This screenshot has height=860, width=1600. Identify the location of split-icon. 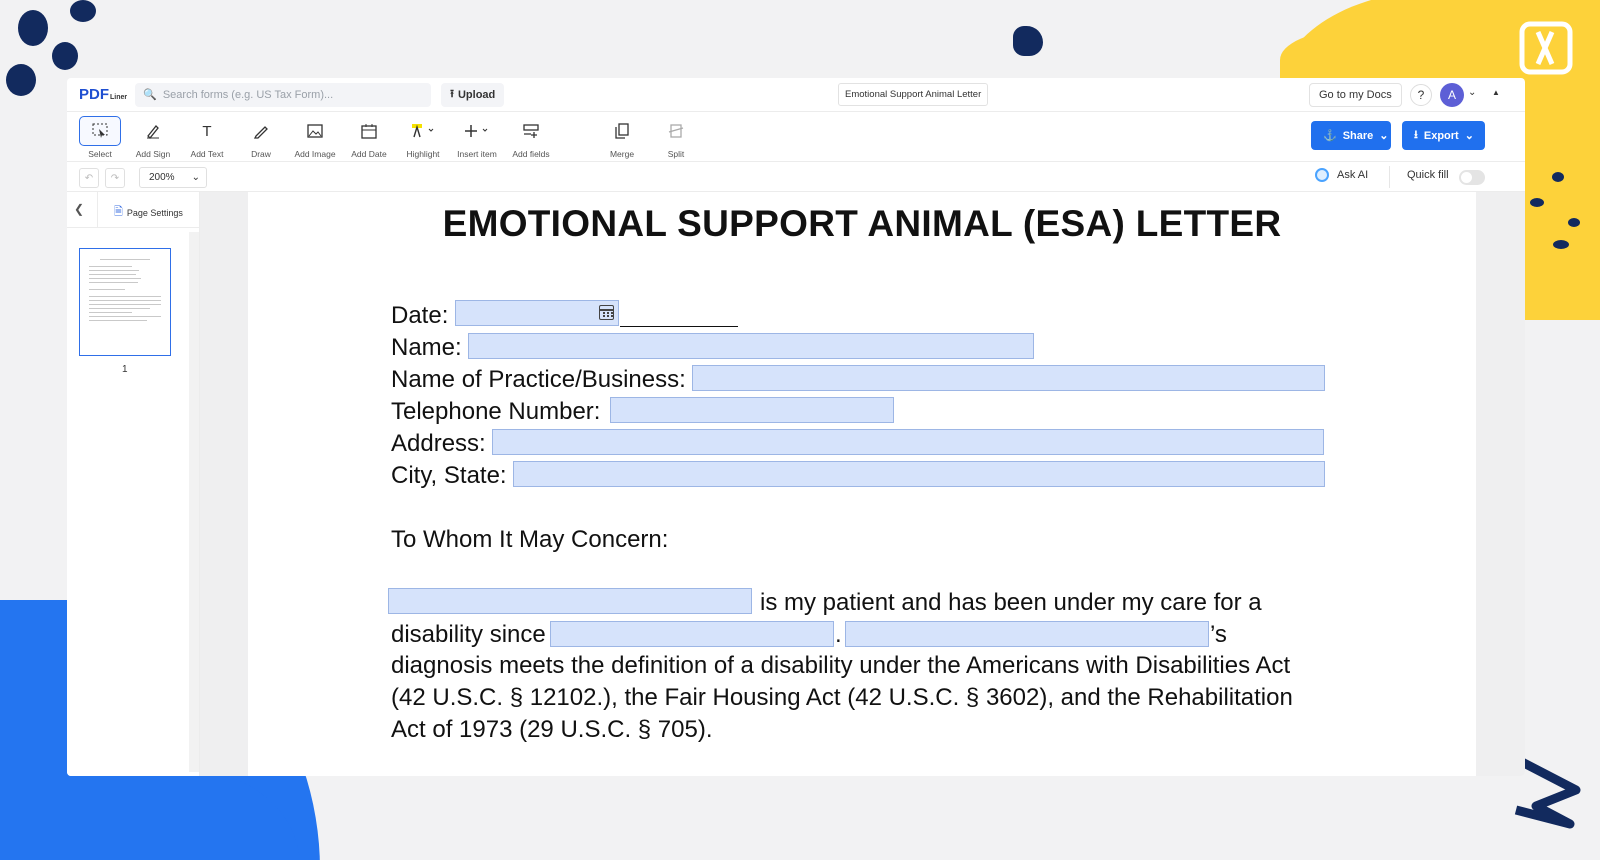
(676, 131).